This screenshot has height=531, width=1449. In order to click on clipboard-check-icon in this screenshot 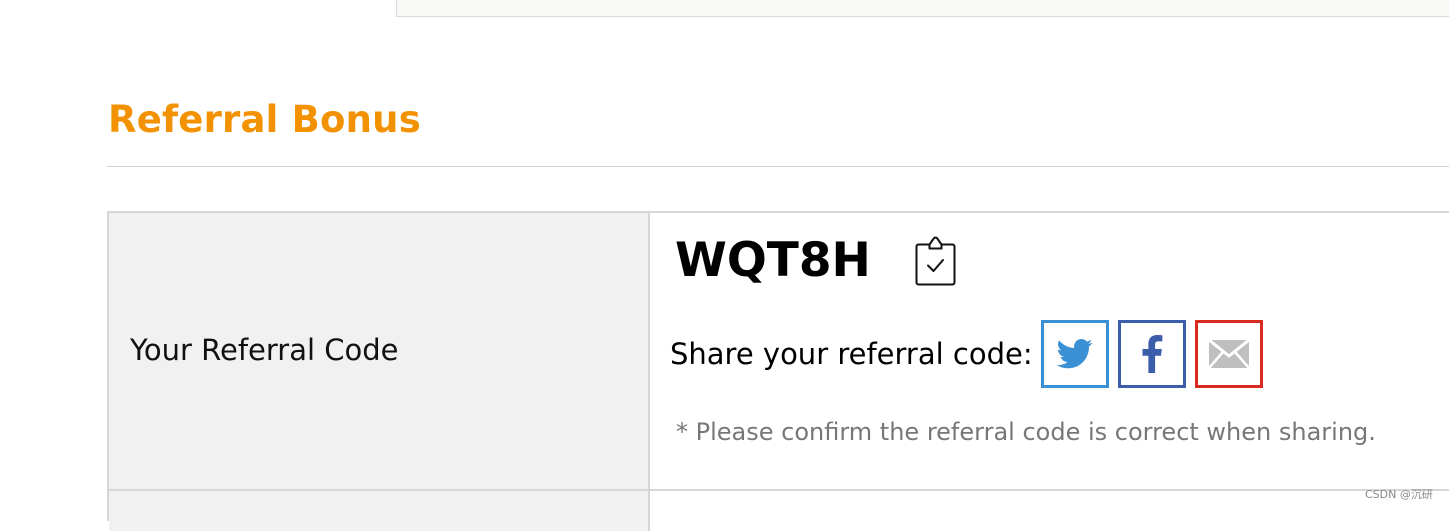, I will do `click(935, 261)`.